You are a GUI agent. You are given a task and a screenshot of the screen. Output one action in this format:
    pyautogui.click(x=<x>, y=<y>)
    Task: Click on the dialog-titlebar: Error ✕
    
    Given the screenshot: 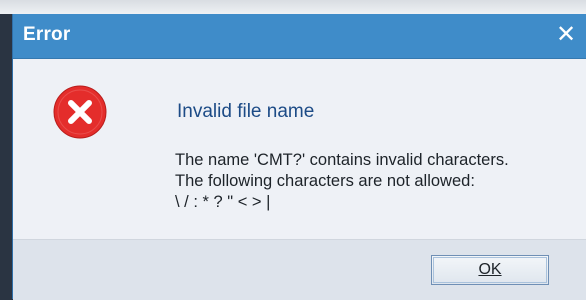 What is the action you would take?
    pyautogui.click(x=299, y=36)
    